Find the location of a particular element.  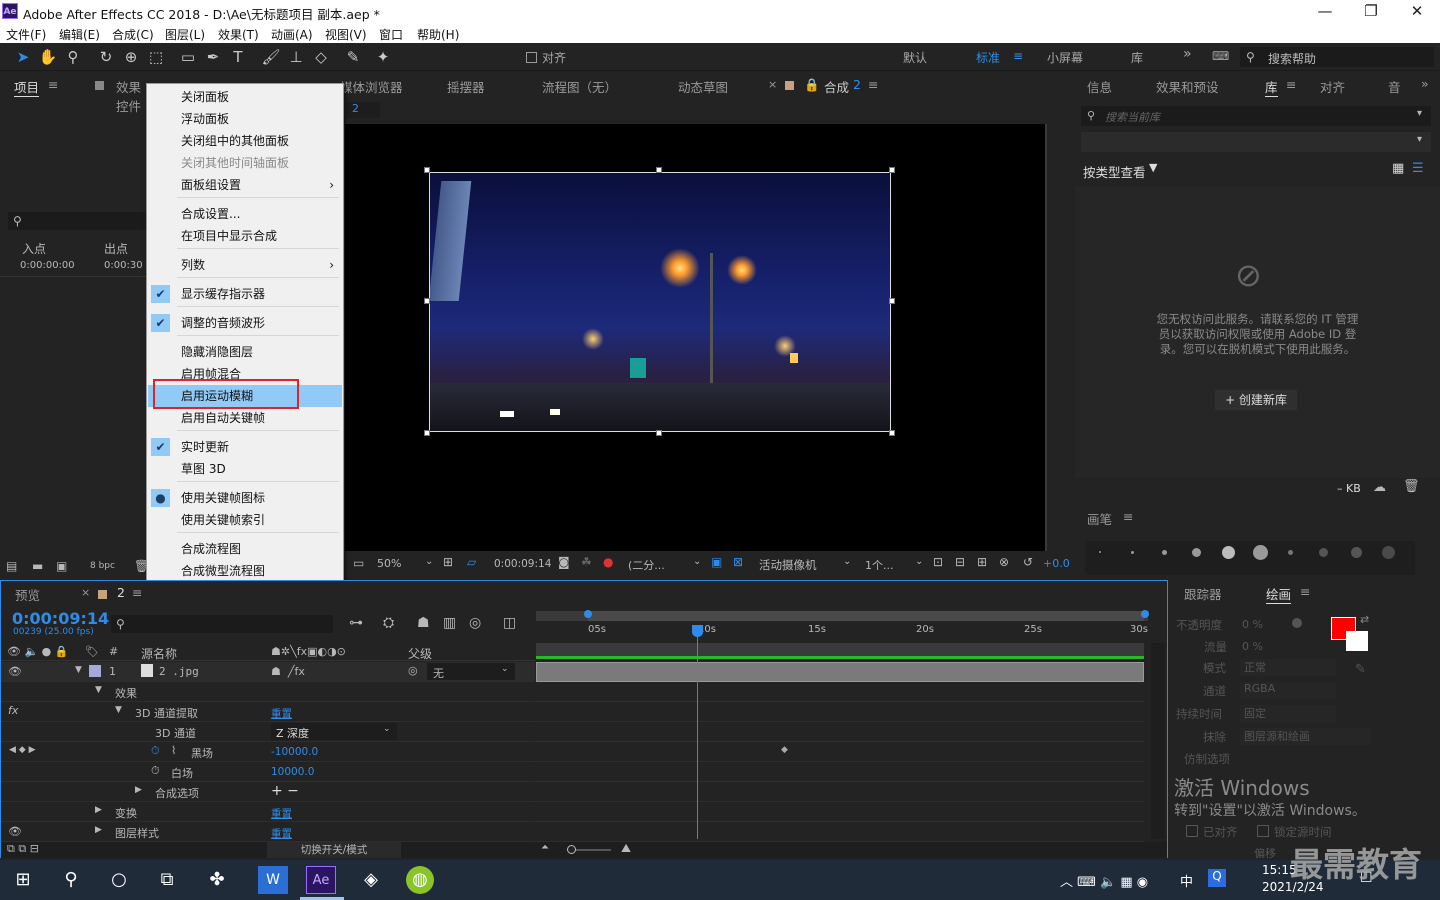

green-app-icon: ◍ is located at coordinates (420, 880).